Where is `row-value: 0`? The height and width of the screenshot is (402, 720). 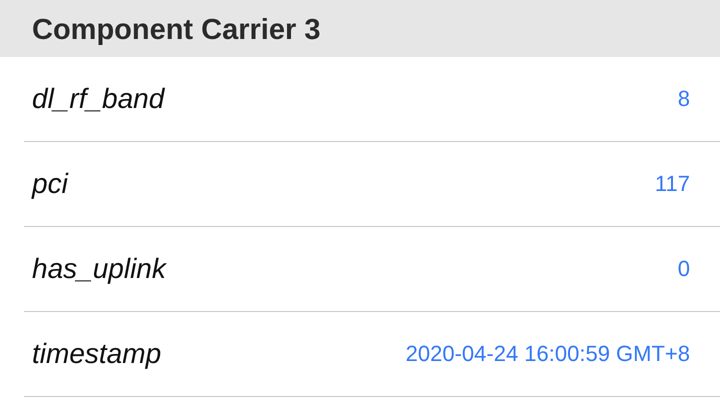
row-value: 0 is located at coordinates (684, 269).